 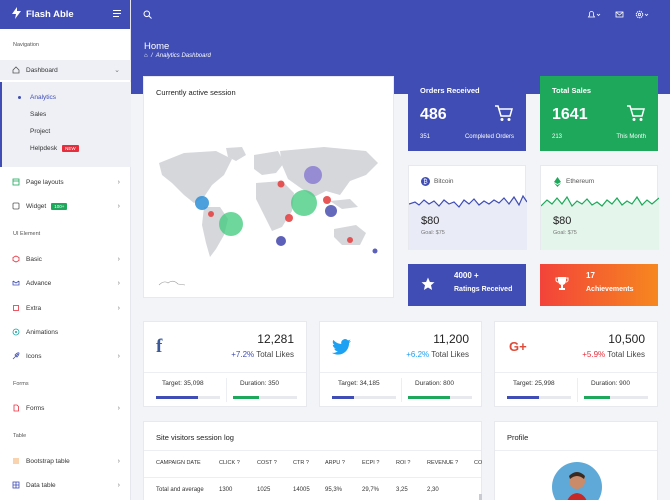 What do you see at coordinates (557, 182) in the screenshot?
I see `ethereum-icon` at bounding box center [557, 182].